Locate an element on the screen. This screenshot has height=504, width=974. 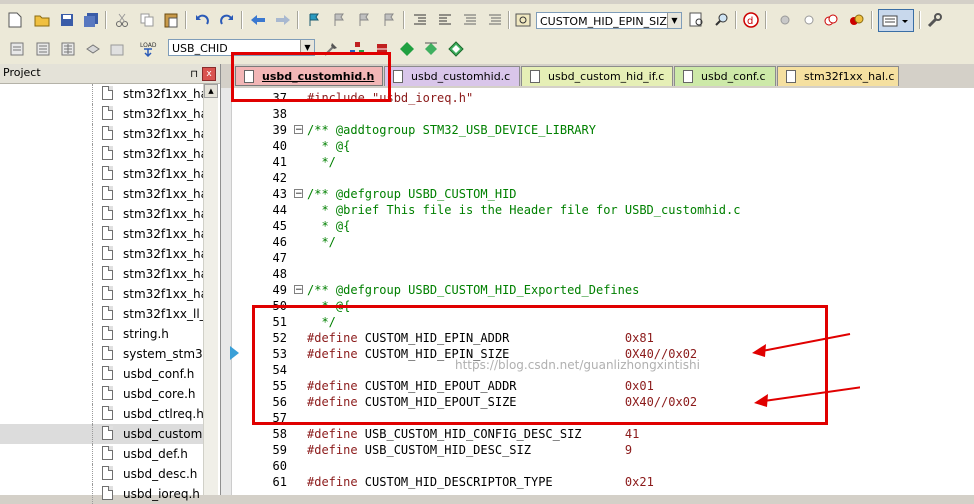
bookmark-clear-icon is located at coordinates (389, 20).